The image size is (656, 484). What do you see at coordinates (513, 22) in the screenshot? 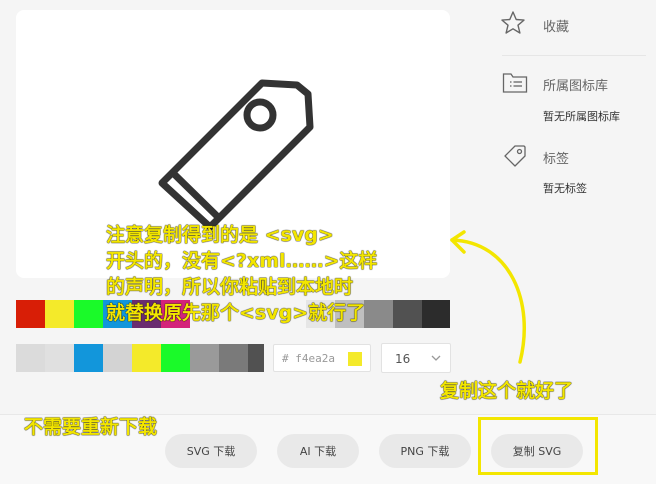
I see `star-icon` at bounding box center [513, 22].